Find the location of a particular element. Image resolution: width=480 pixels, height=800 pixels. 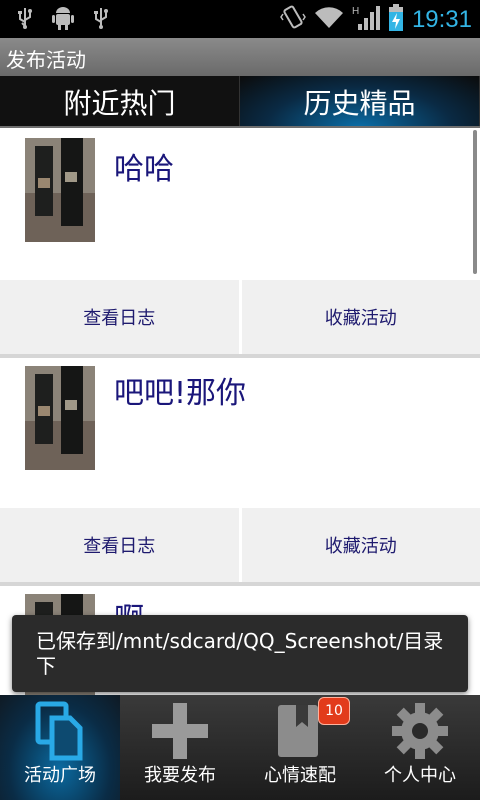

activity-title: 哈哈 is located at coordinates (144, 169).